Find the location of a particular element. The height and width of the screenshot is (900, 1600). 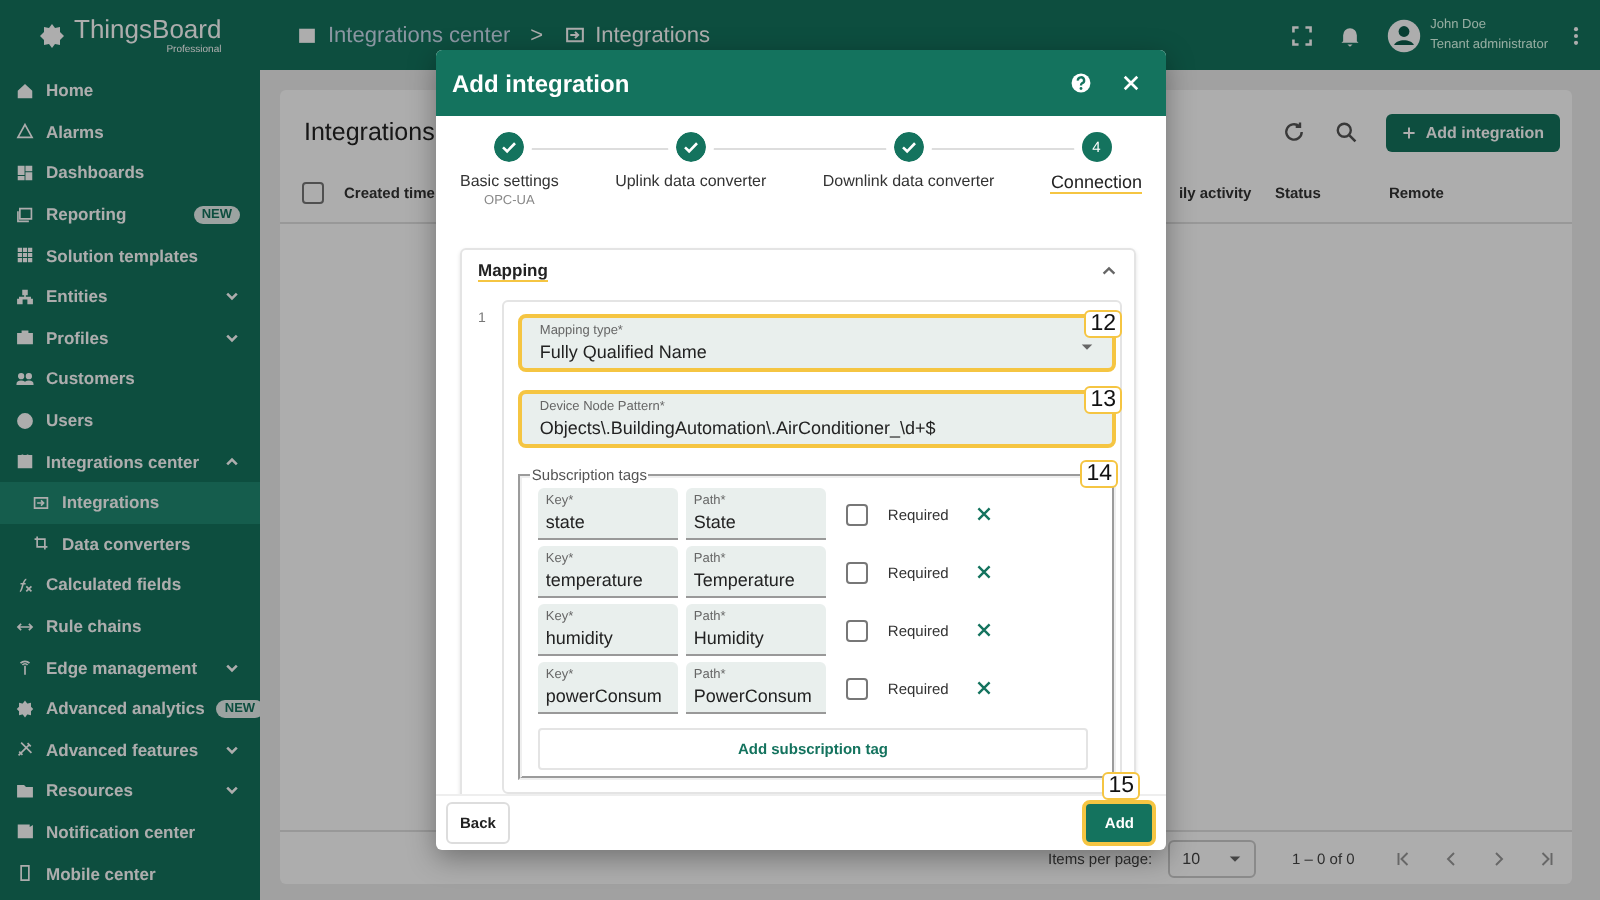

sidebar-item: Dashboards is located at coordinates (130, 173).